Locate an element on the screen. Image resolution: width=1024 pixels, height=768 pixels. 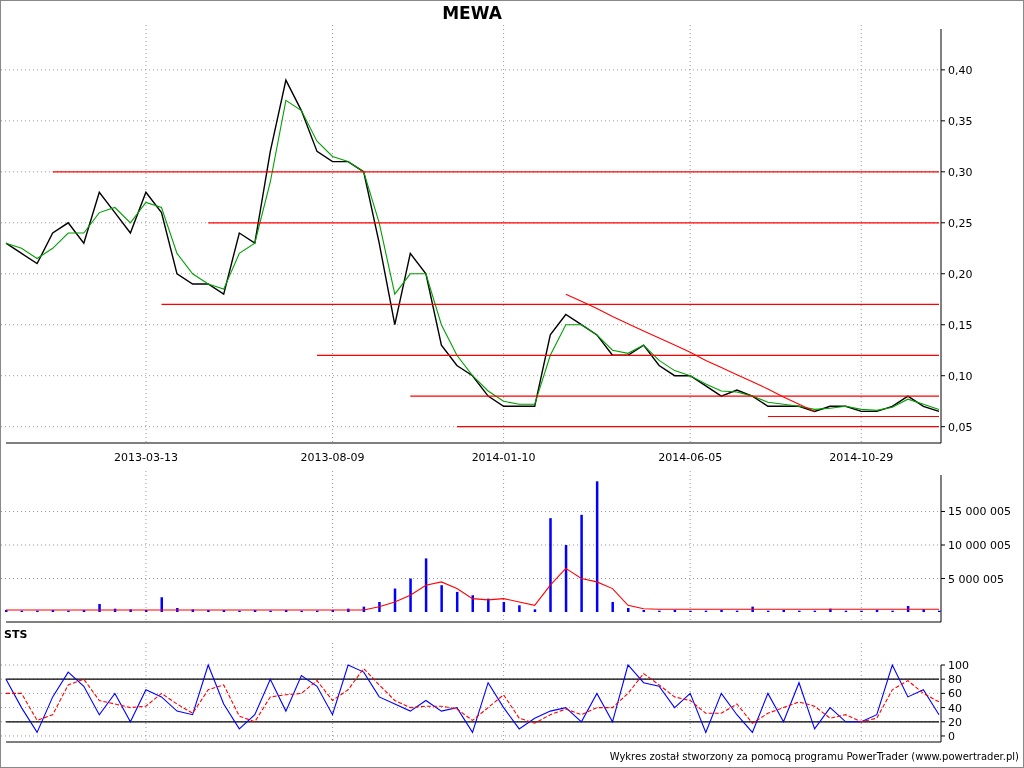
axis-label: 2014-10-29 is located at coordinates (861, 457).